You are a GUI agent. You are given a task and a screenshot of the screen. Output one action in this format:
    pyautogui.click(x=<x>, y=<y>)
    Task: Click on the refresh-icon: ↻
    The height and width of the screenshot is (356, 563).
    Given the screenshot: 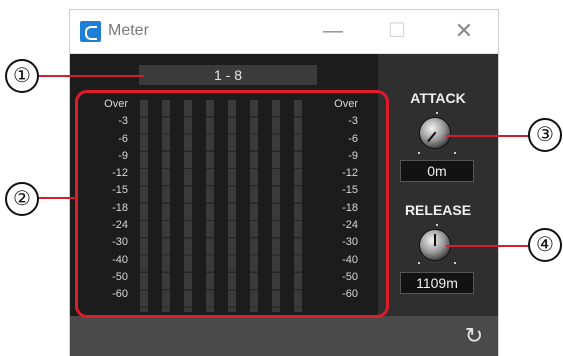 What is the action you would take?
    pyautogui.click(x=474, y=336)
    